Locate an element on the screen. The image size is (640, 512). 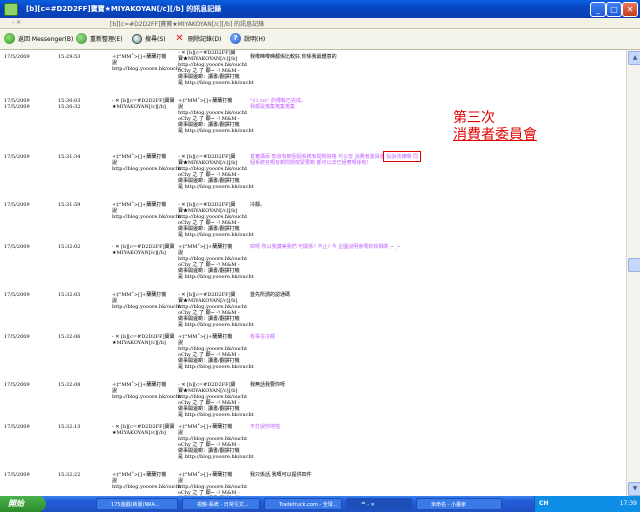
close-button: ✕ is located at coordinates (630, 9).